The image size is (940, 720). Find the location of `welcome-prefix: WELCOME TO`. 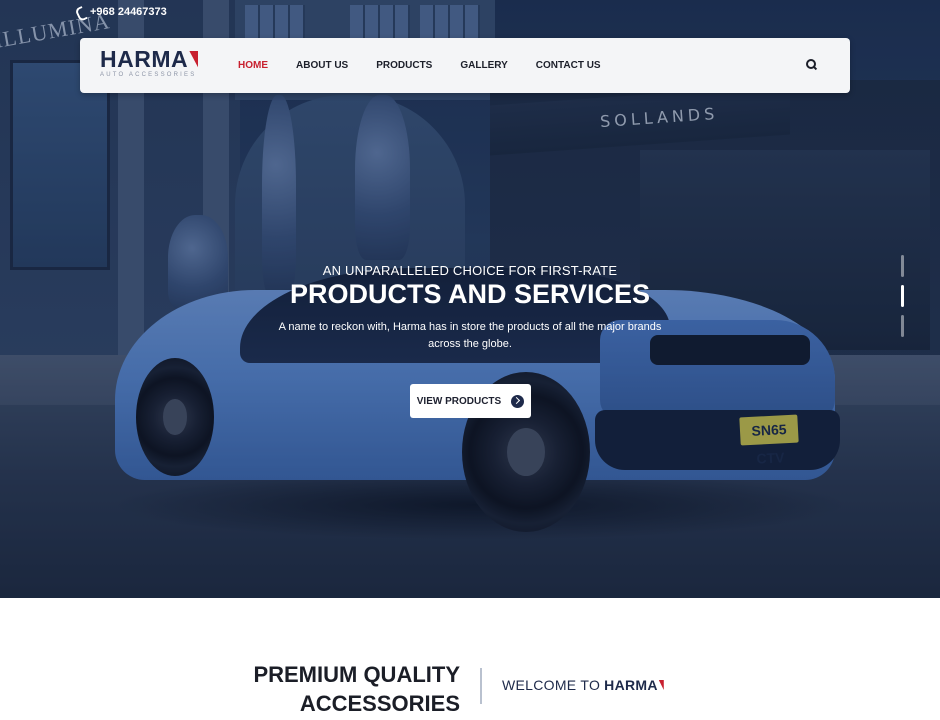

welcome-prefix: WELCOME TO is located at coordinates (551, 685).